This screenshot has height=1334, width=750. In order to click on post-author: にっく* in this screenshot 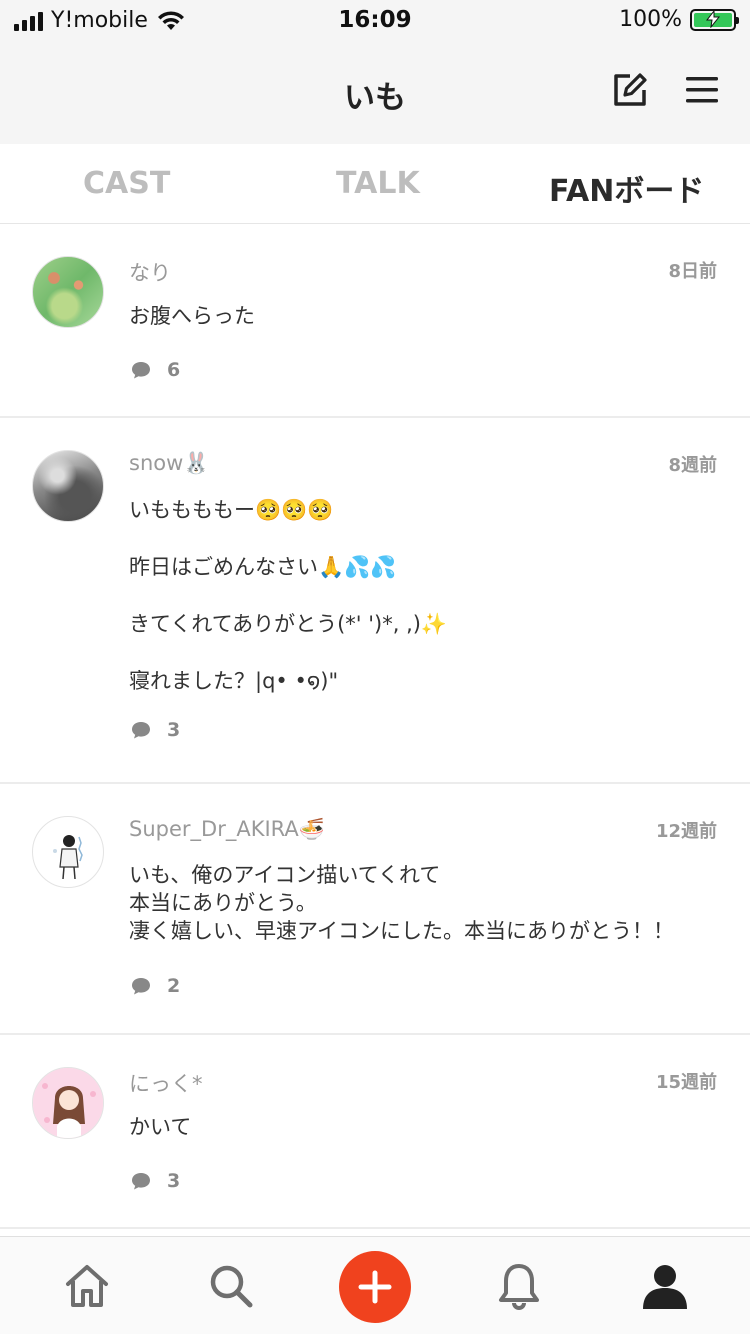, I will do `click(166, 1083)`.